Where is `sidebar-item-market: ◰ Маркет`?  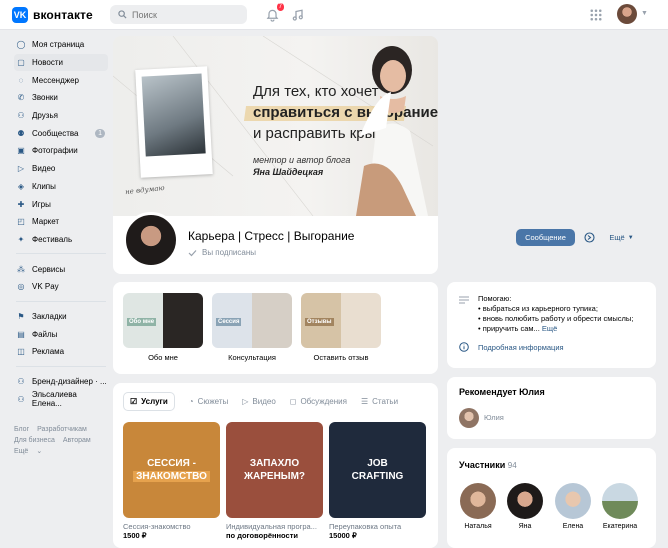
sidebar-item-market: ◰ Маркет is located at coordinates (61, 222).